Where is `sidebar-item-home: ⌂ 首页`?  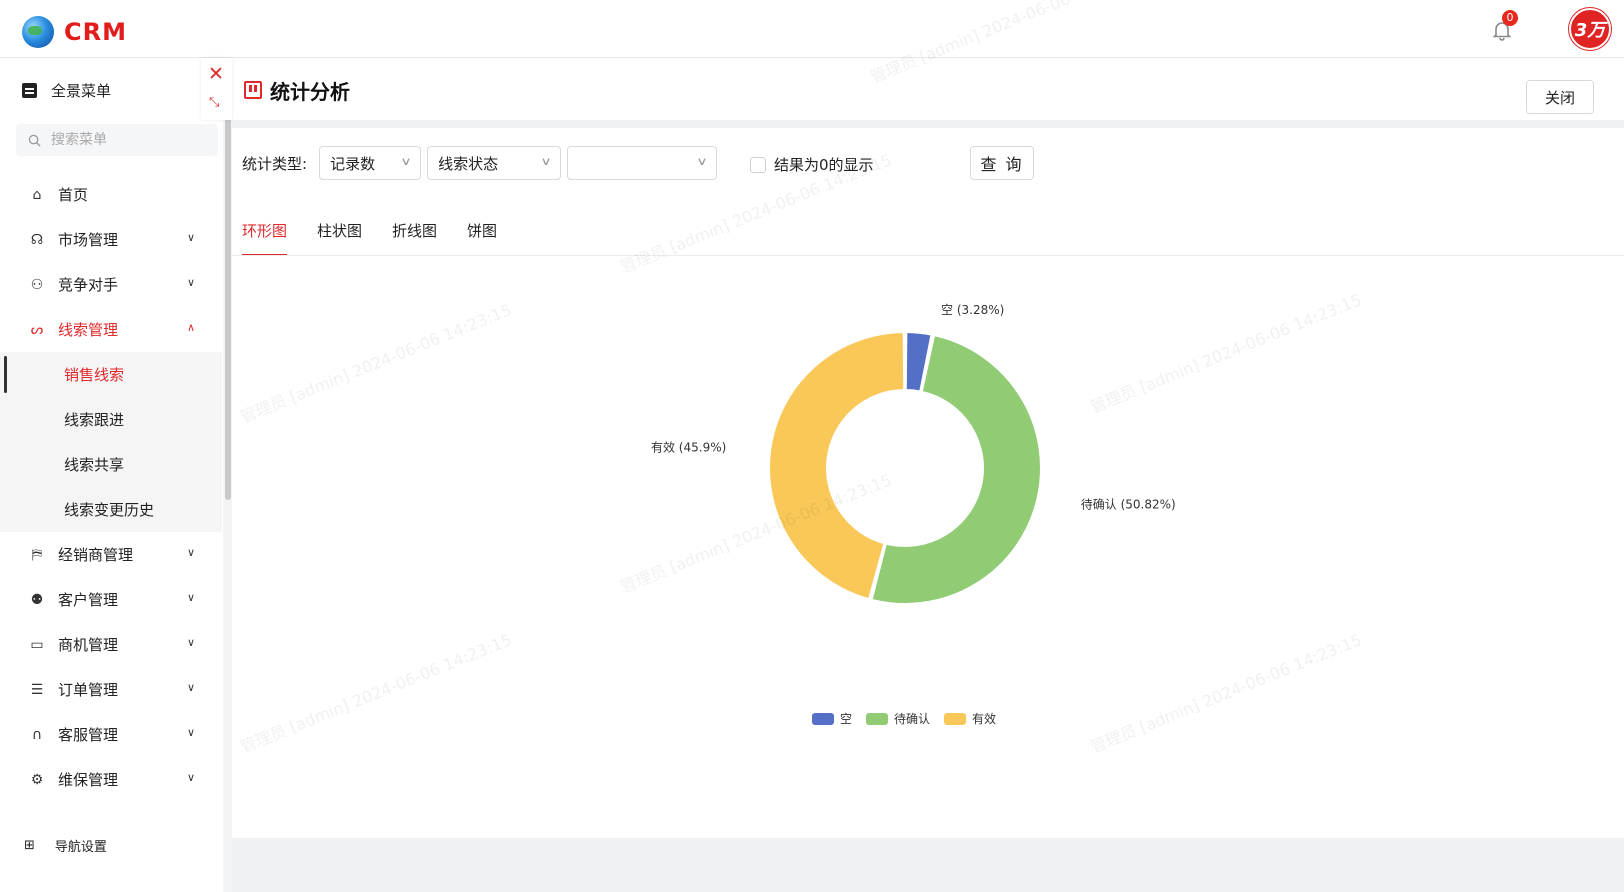
sidebar-item-home: ⌂ 首页 is located at coordinates (111, 194).